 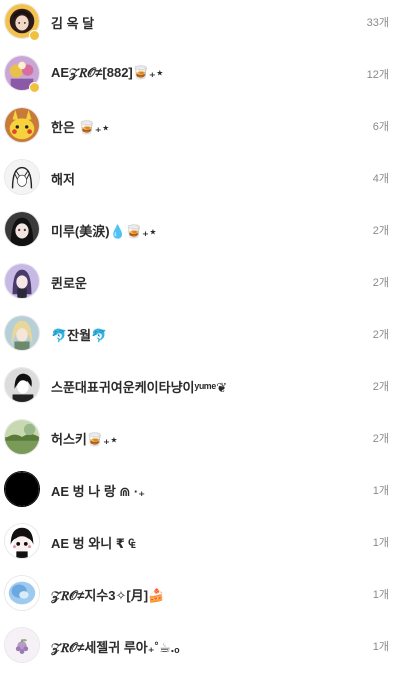 I want to click on list-item: 🐬잔월🐬 2개, so click(x=201, y=338).